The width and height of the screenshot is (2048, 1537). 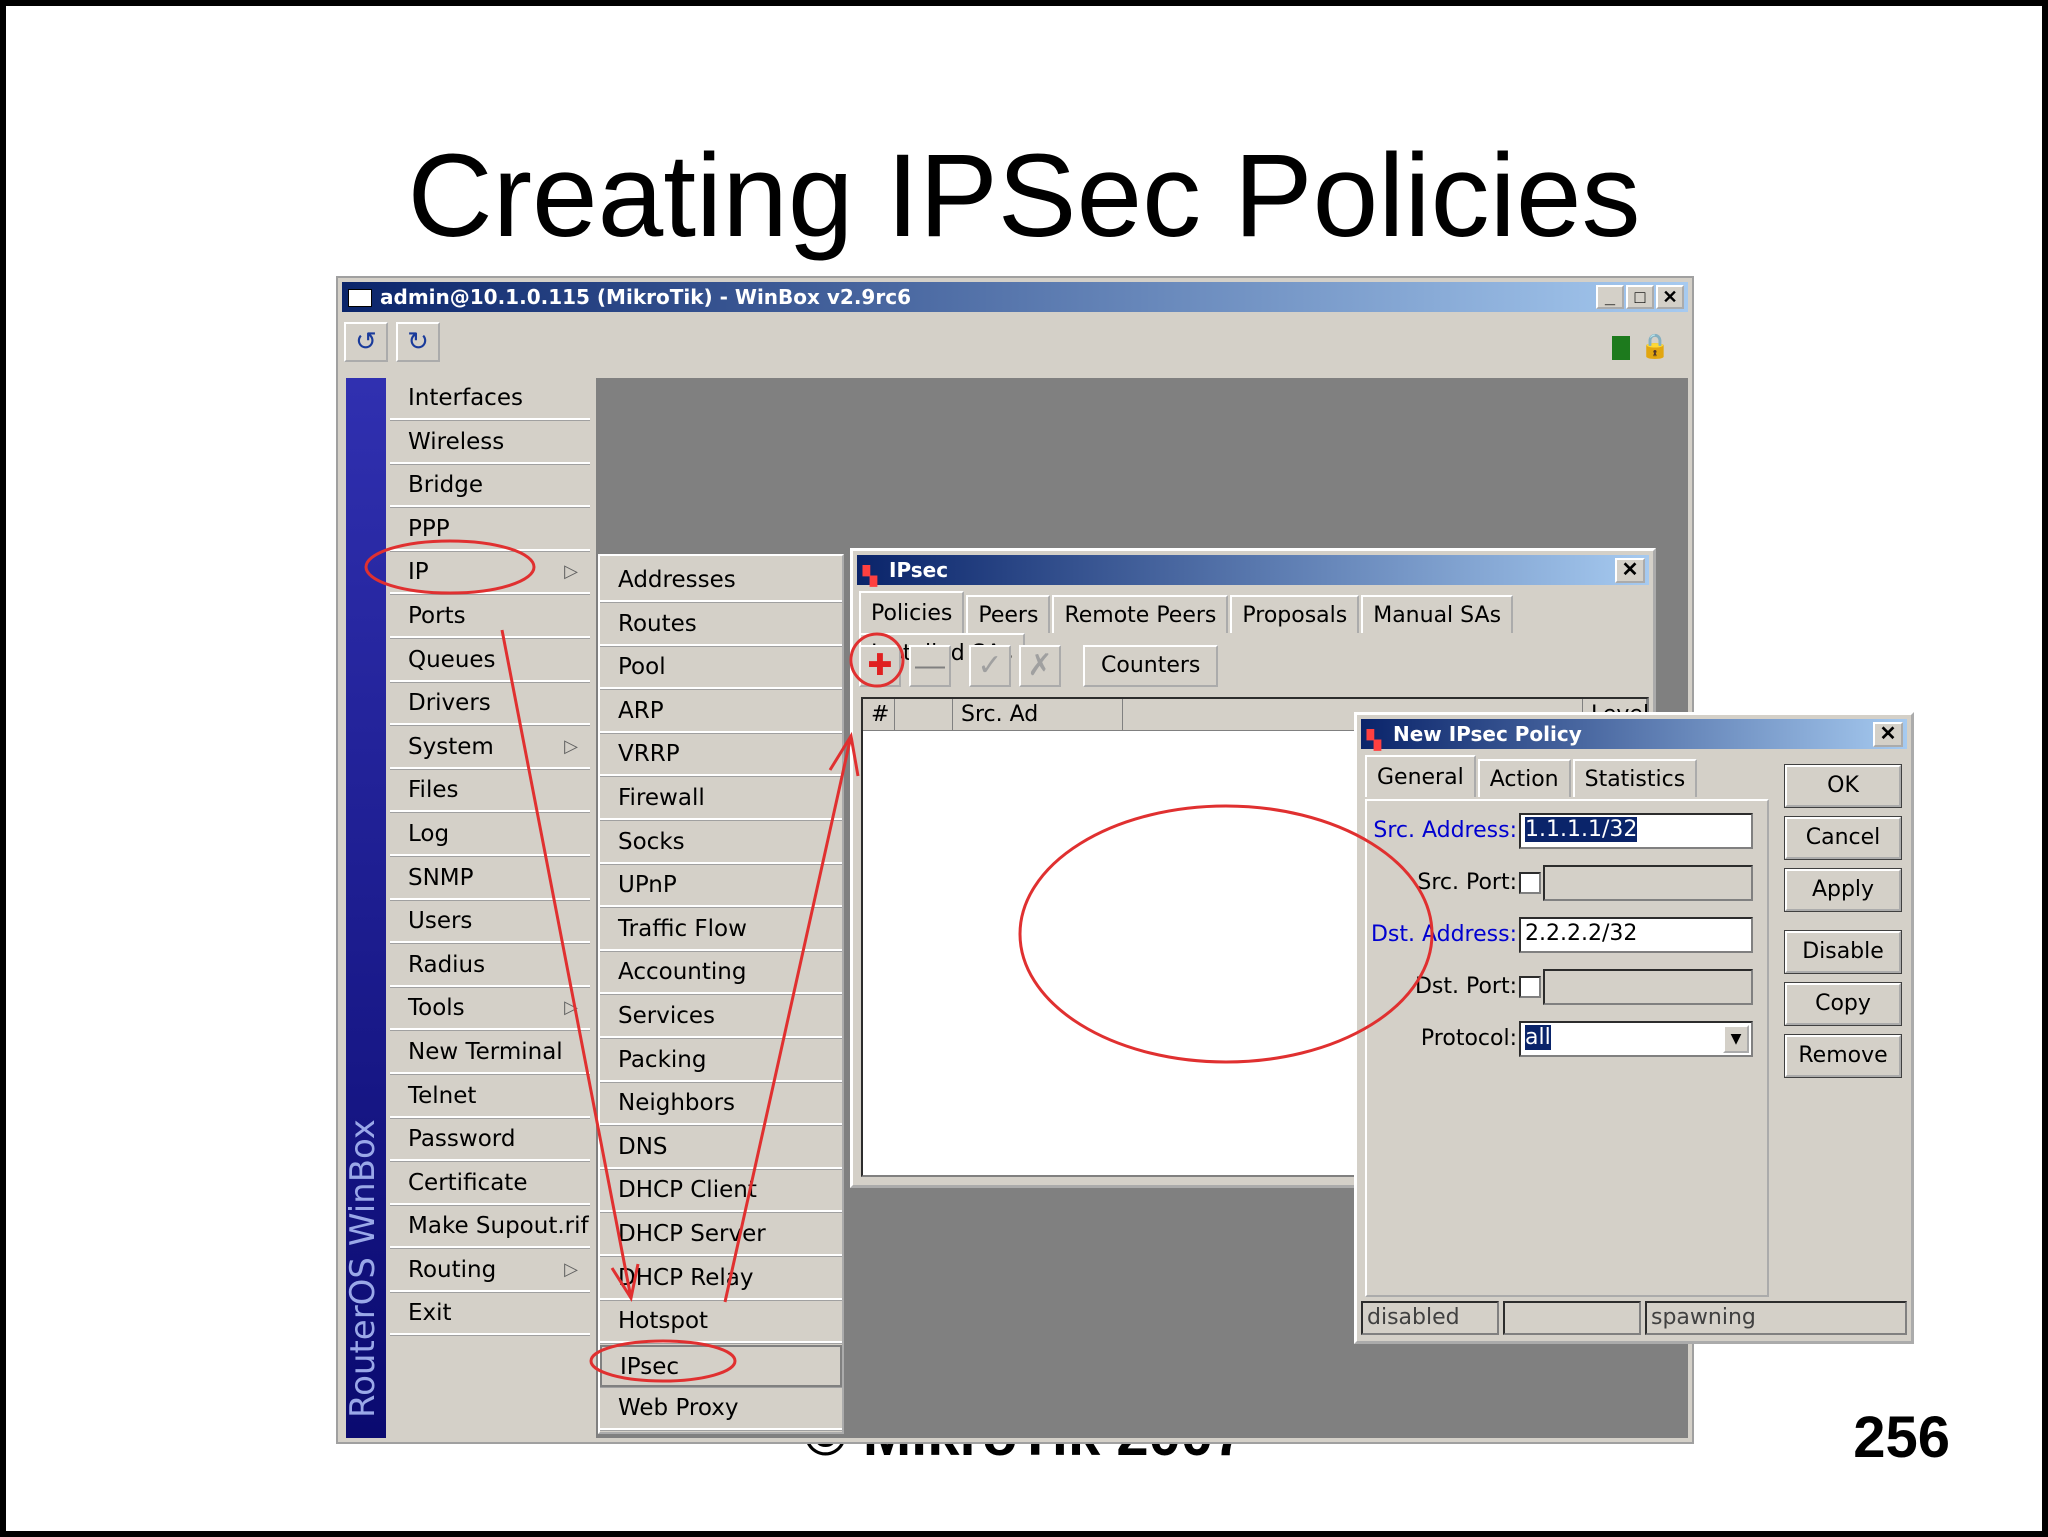 I want to click on tab-proposals: Proposals, so click(x=1295, y=614).